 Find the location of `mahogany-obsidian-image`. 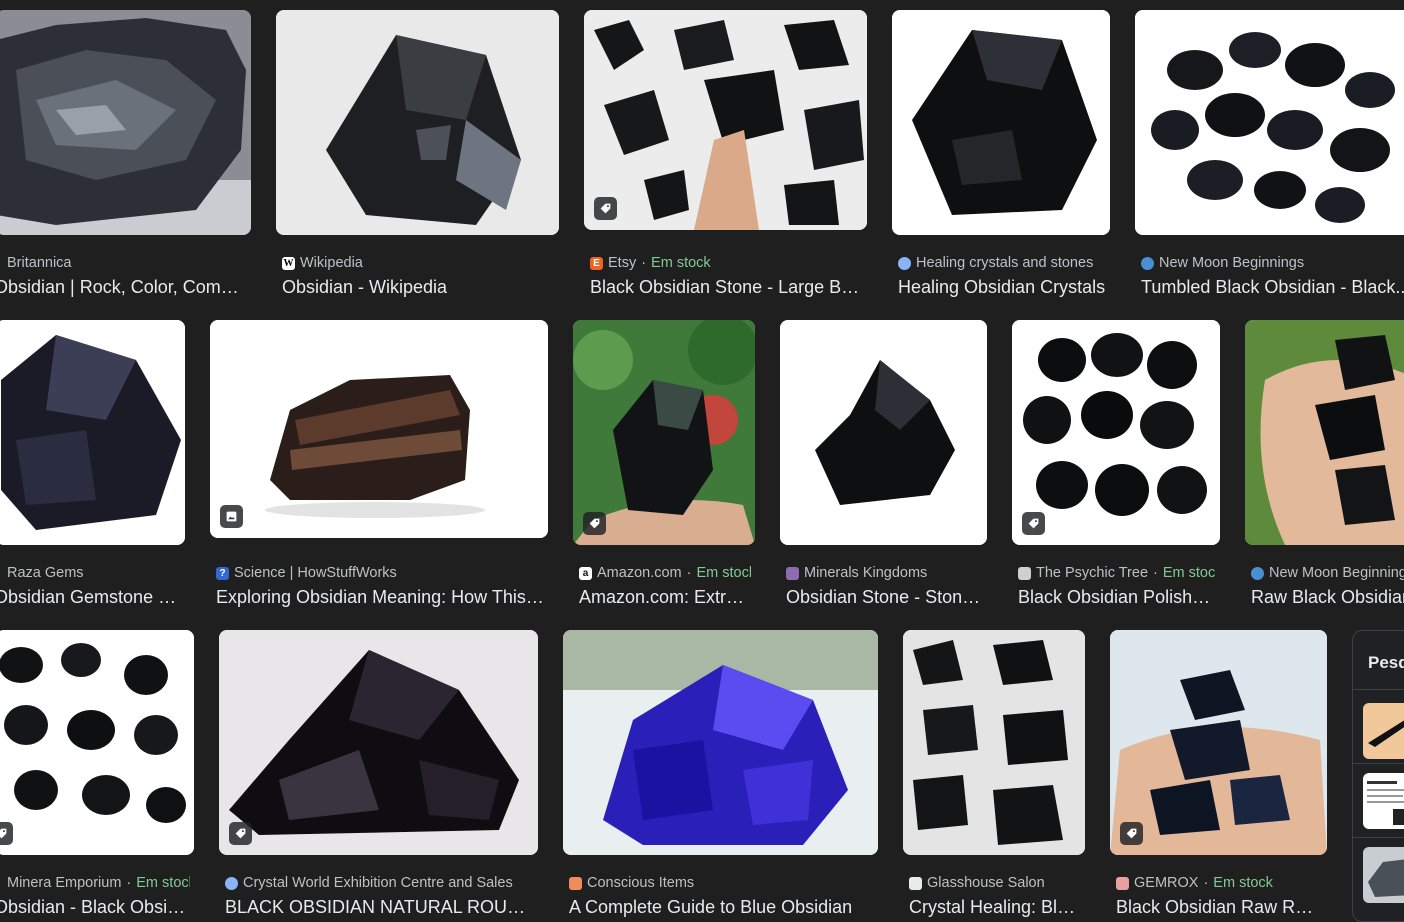

mahogany-obsidian-image is located at coordinates (379, 429).